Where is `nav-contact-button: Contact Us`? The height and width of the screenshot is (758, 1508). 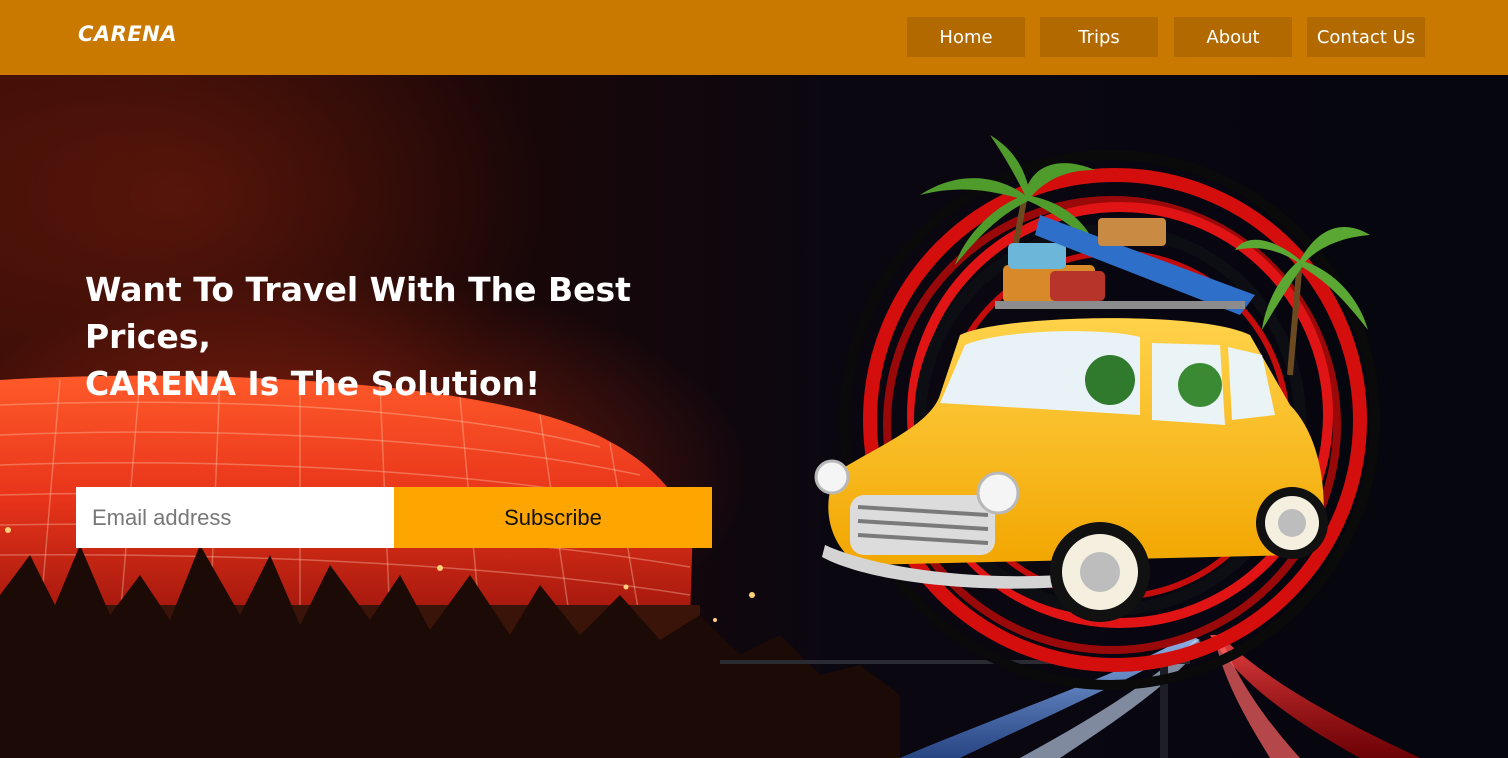
nav-contact-button: Contact Us is located at coordinates (1366, 37).